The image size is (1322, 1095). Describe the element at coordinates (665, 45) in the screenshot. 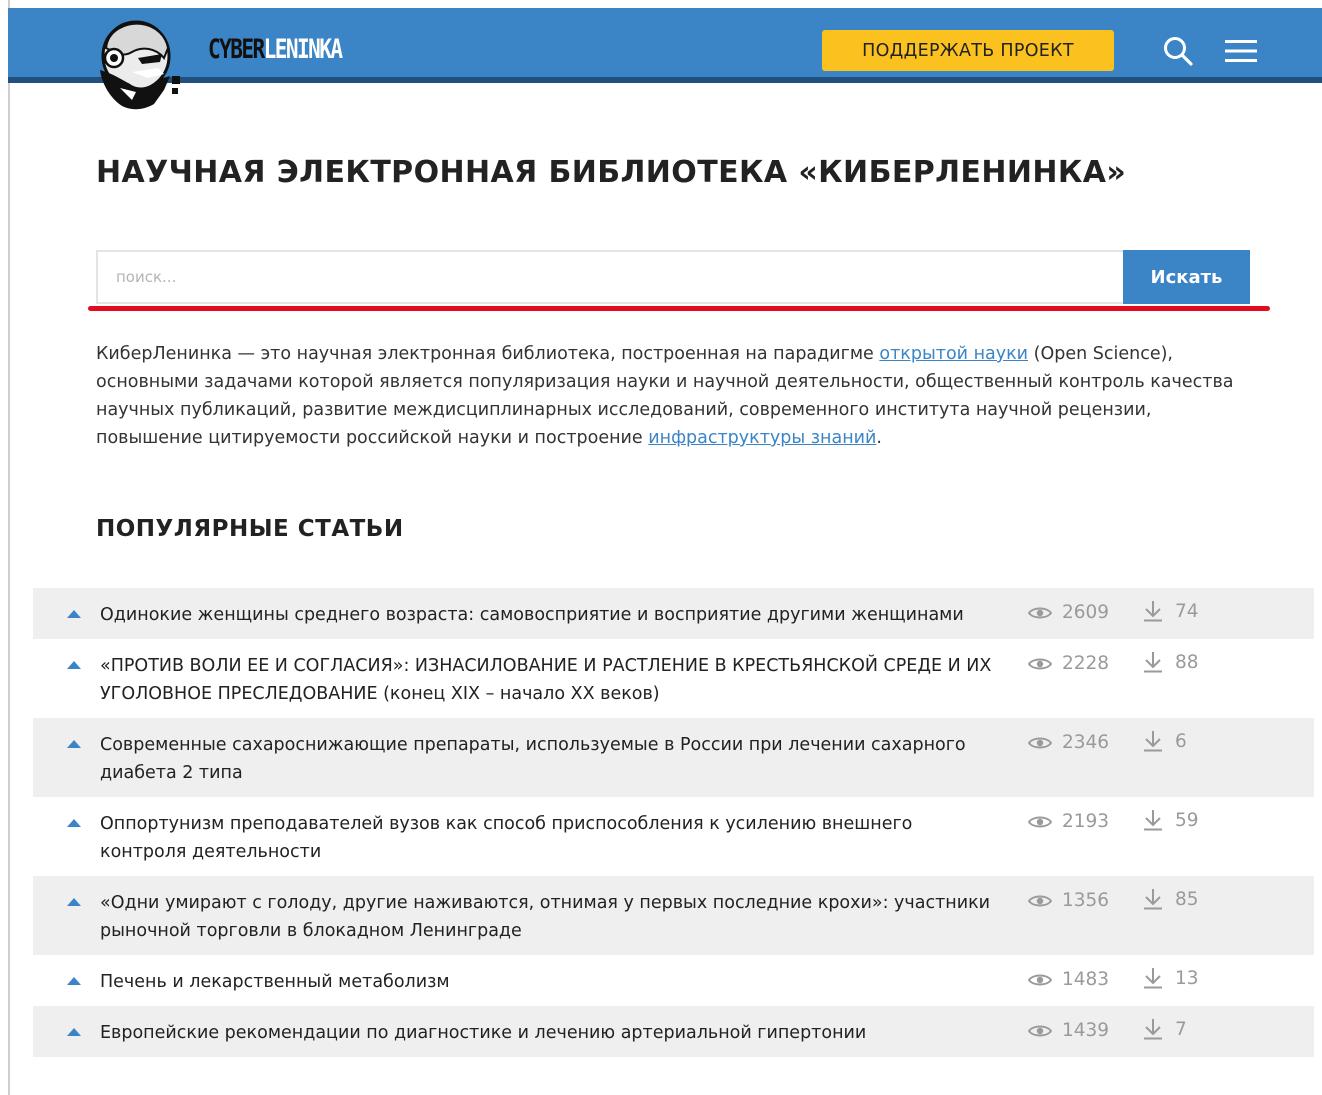

I see `site-header: CYBERLENINKA ПОДДЕРЖАТЬ ПРОЕКТ` at that location.